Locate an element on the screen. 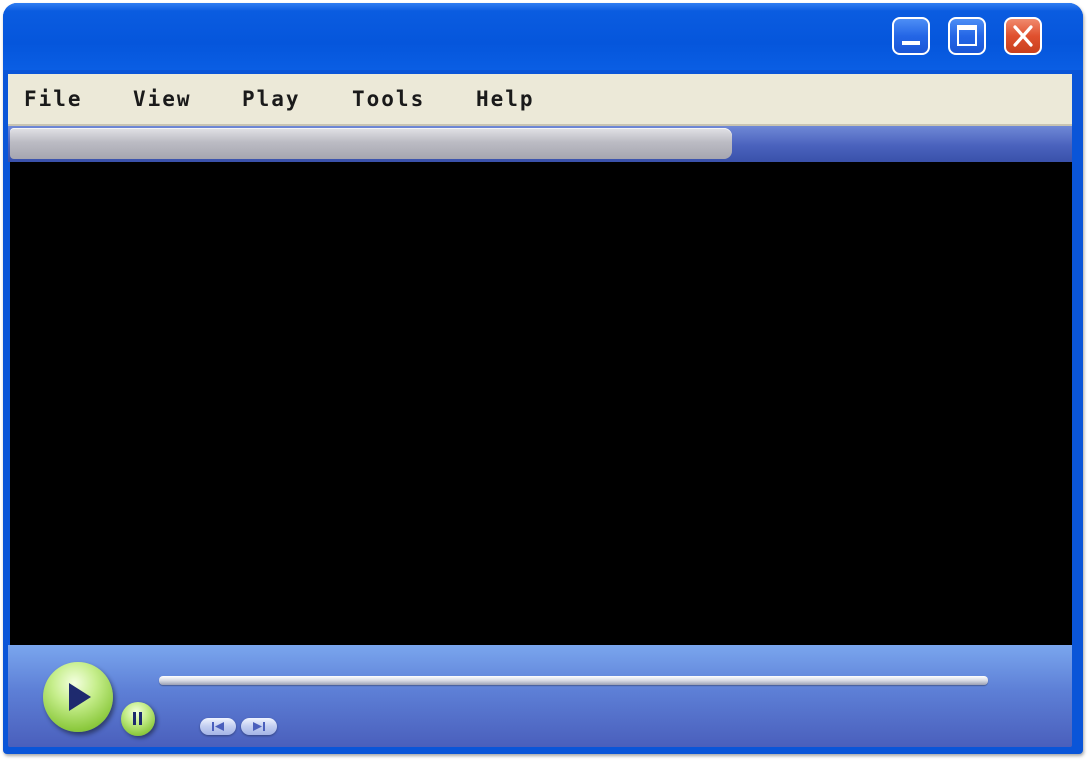 The height and width of the screenshot is (760, 1088). menu-bar: File View Play Tools Help is located at coordinates (540, 100).